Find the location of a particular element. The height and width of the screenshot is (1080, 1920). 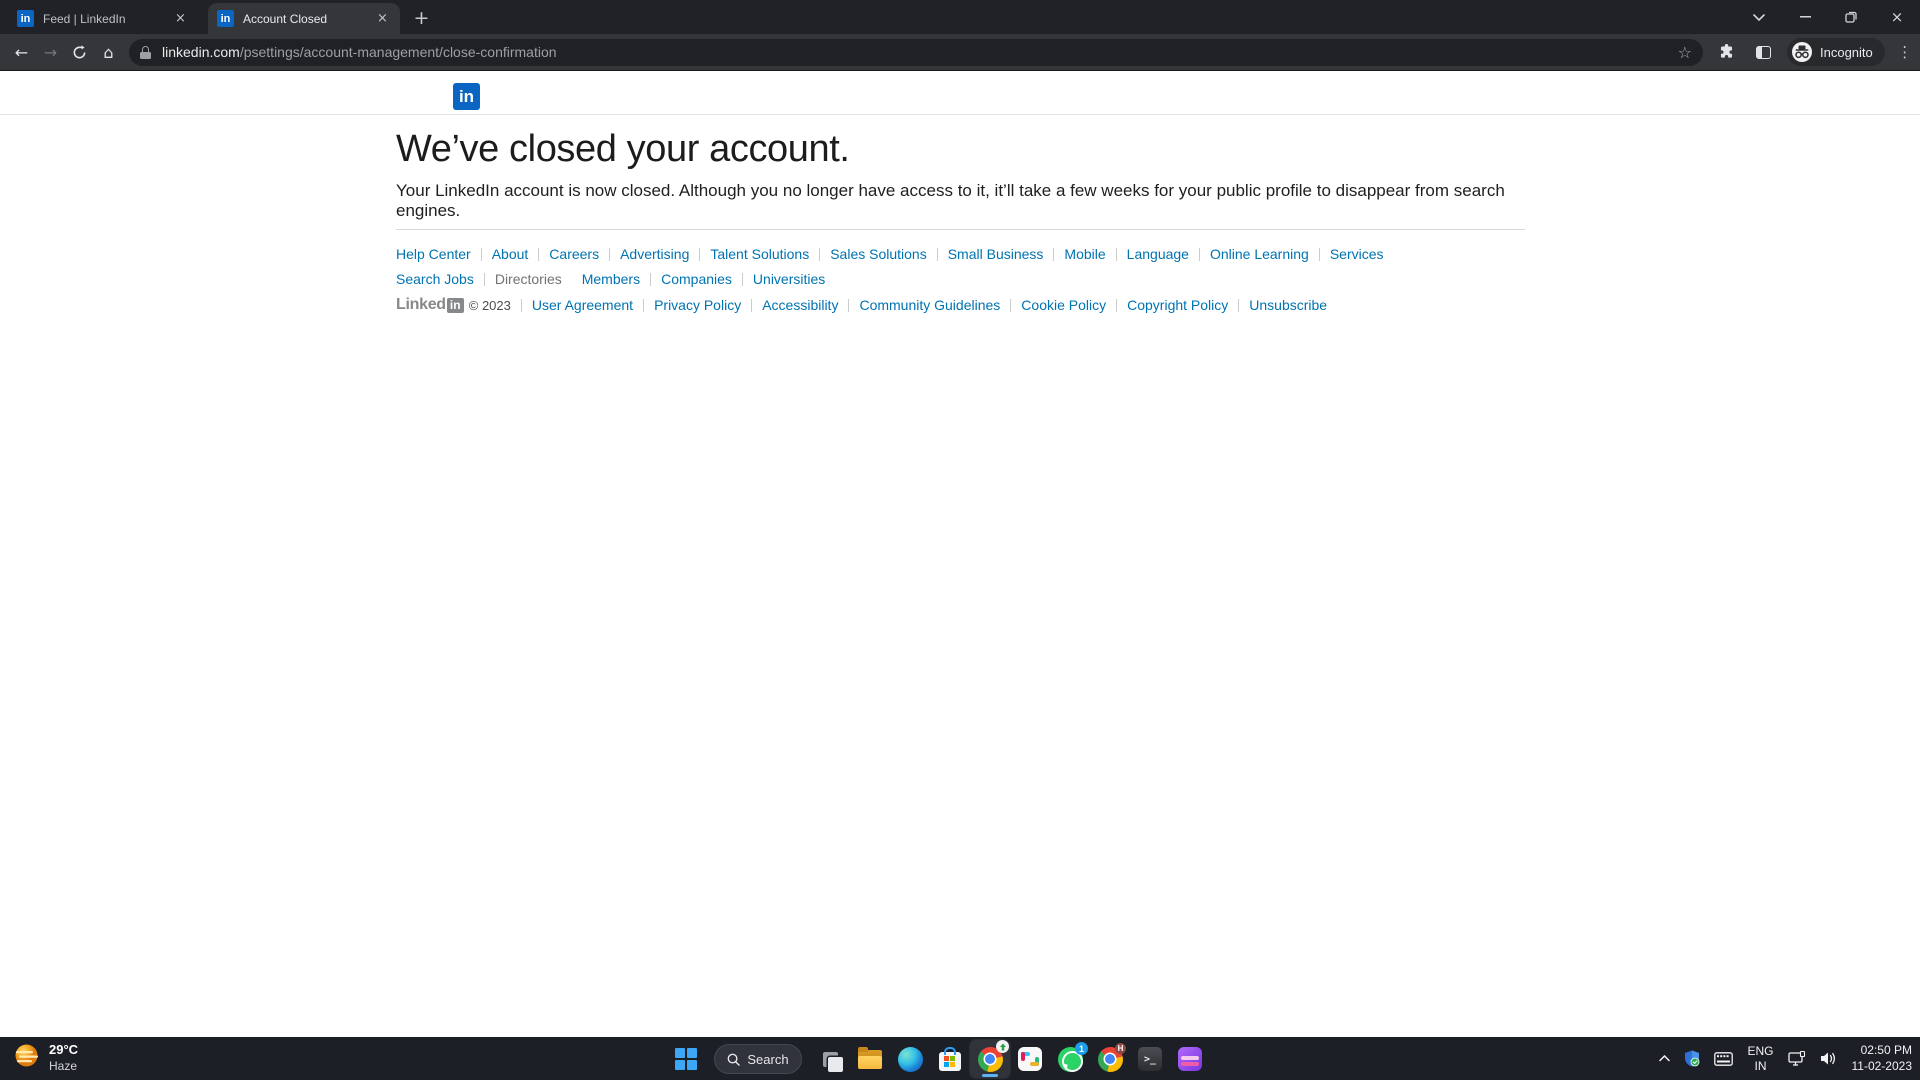

footer-link-advertising: Advertising is located at coordinates (654, 254).